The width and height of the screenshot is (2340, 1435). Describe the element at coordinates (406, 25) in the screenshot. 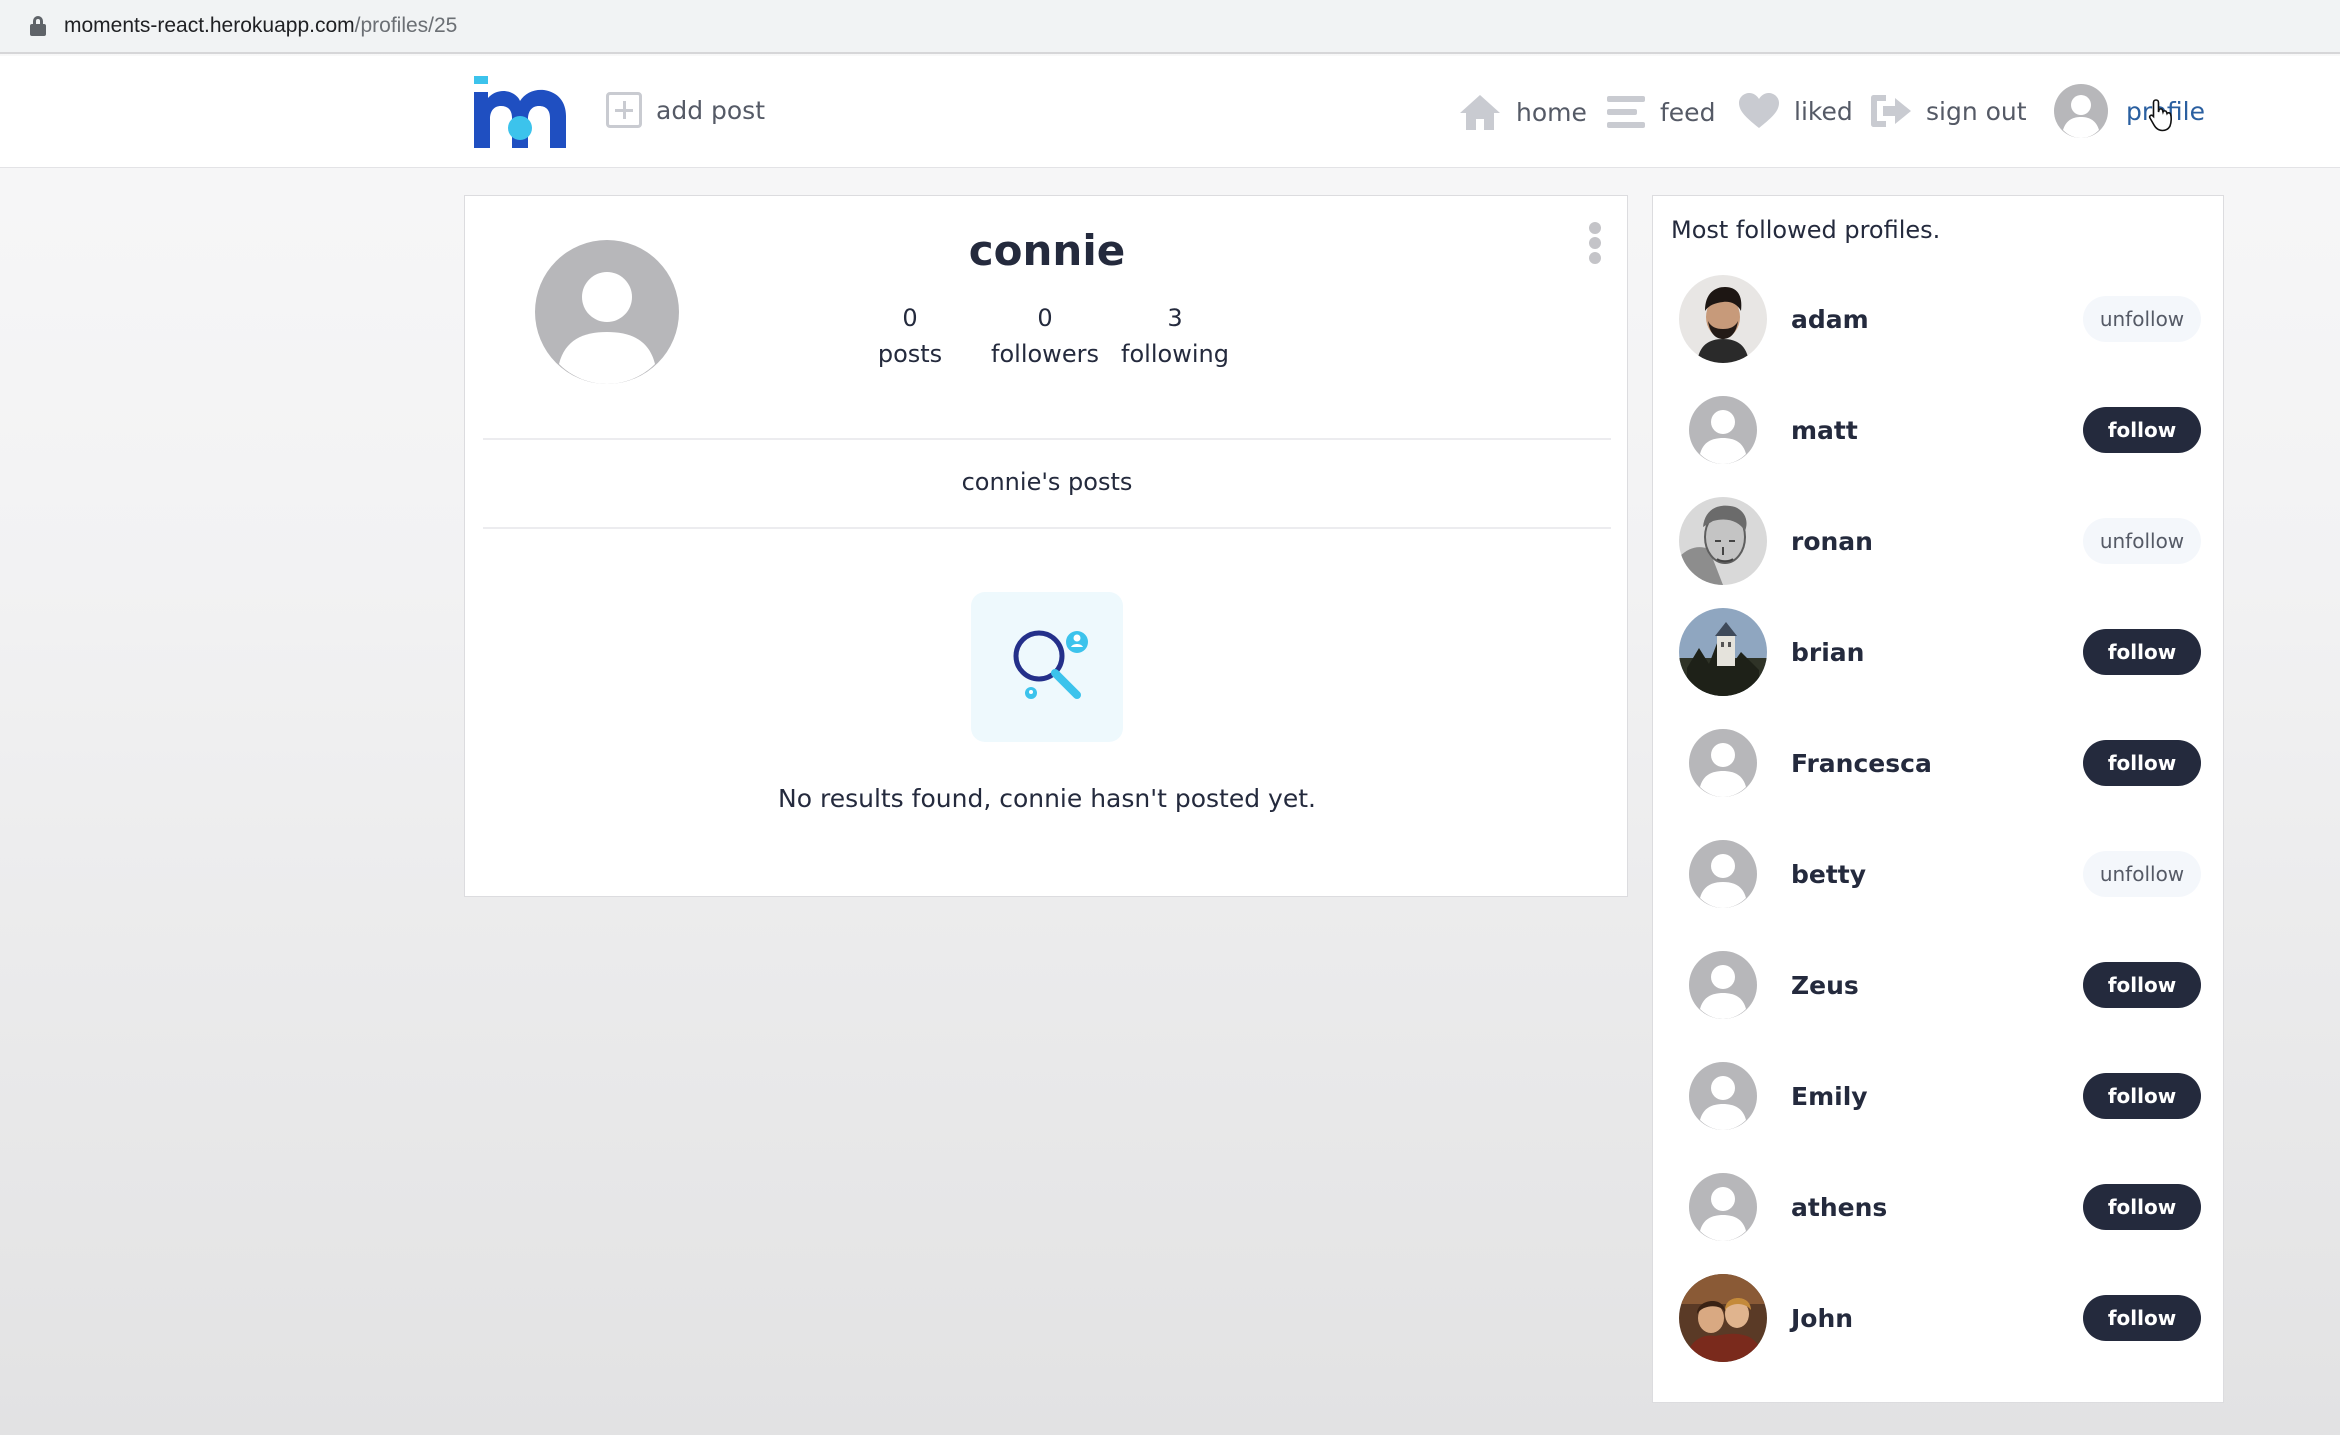

I see `url-path: /profiles/25` at that location.